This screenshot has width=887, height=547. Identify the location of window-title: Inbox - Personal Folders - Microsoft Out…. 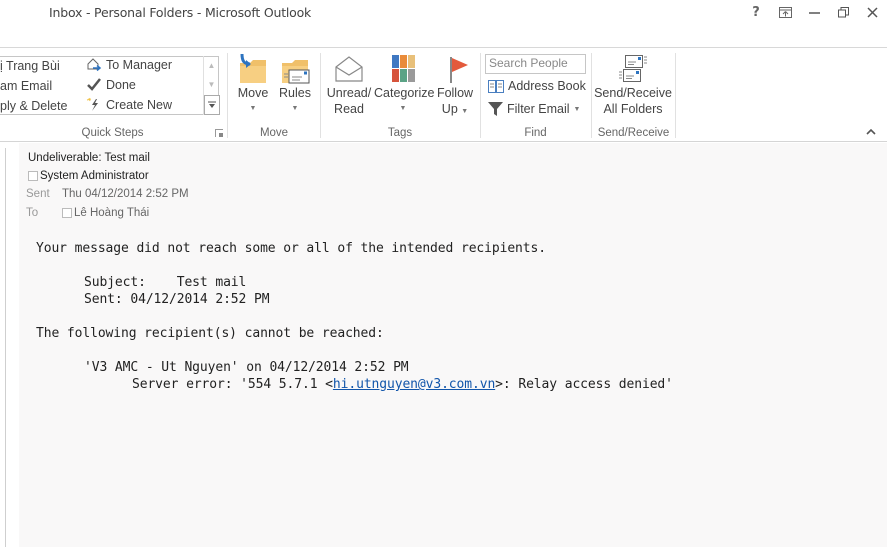
(180, 12).